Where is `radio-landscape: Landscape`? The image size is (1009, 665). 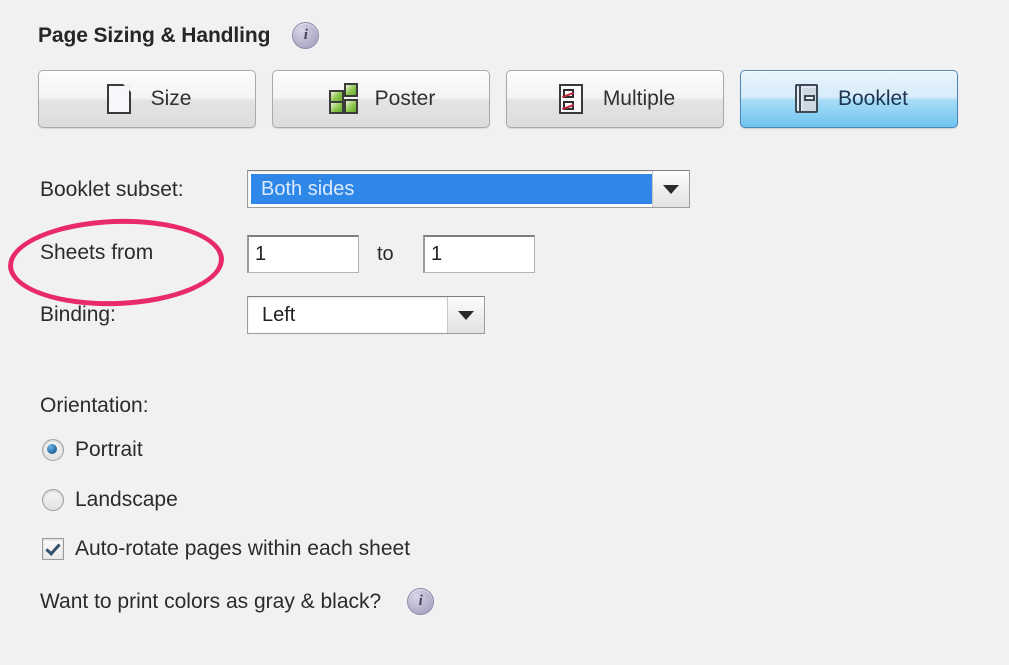
radio-landscape: Landscape is located at coordinates (110, 500).